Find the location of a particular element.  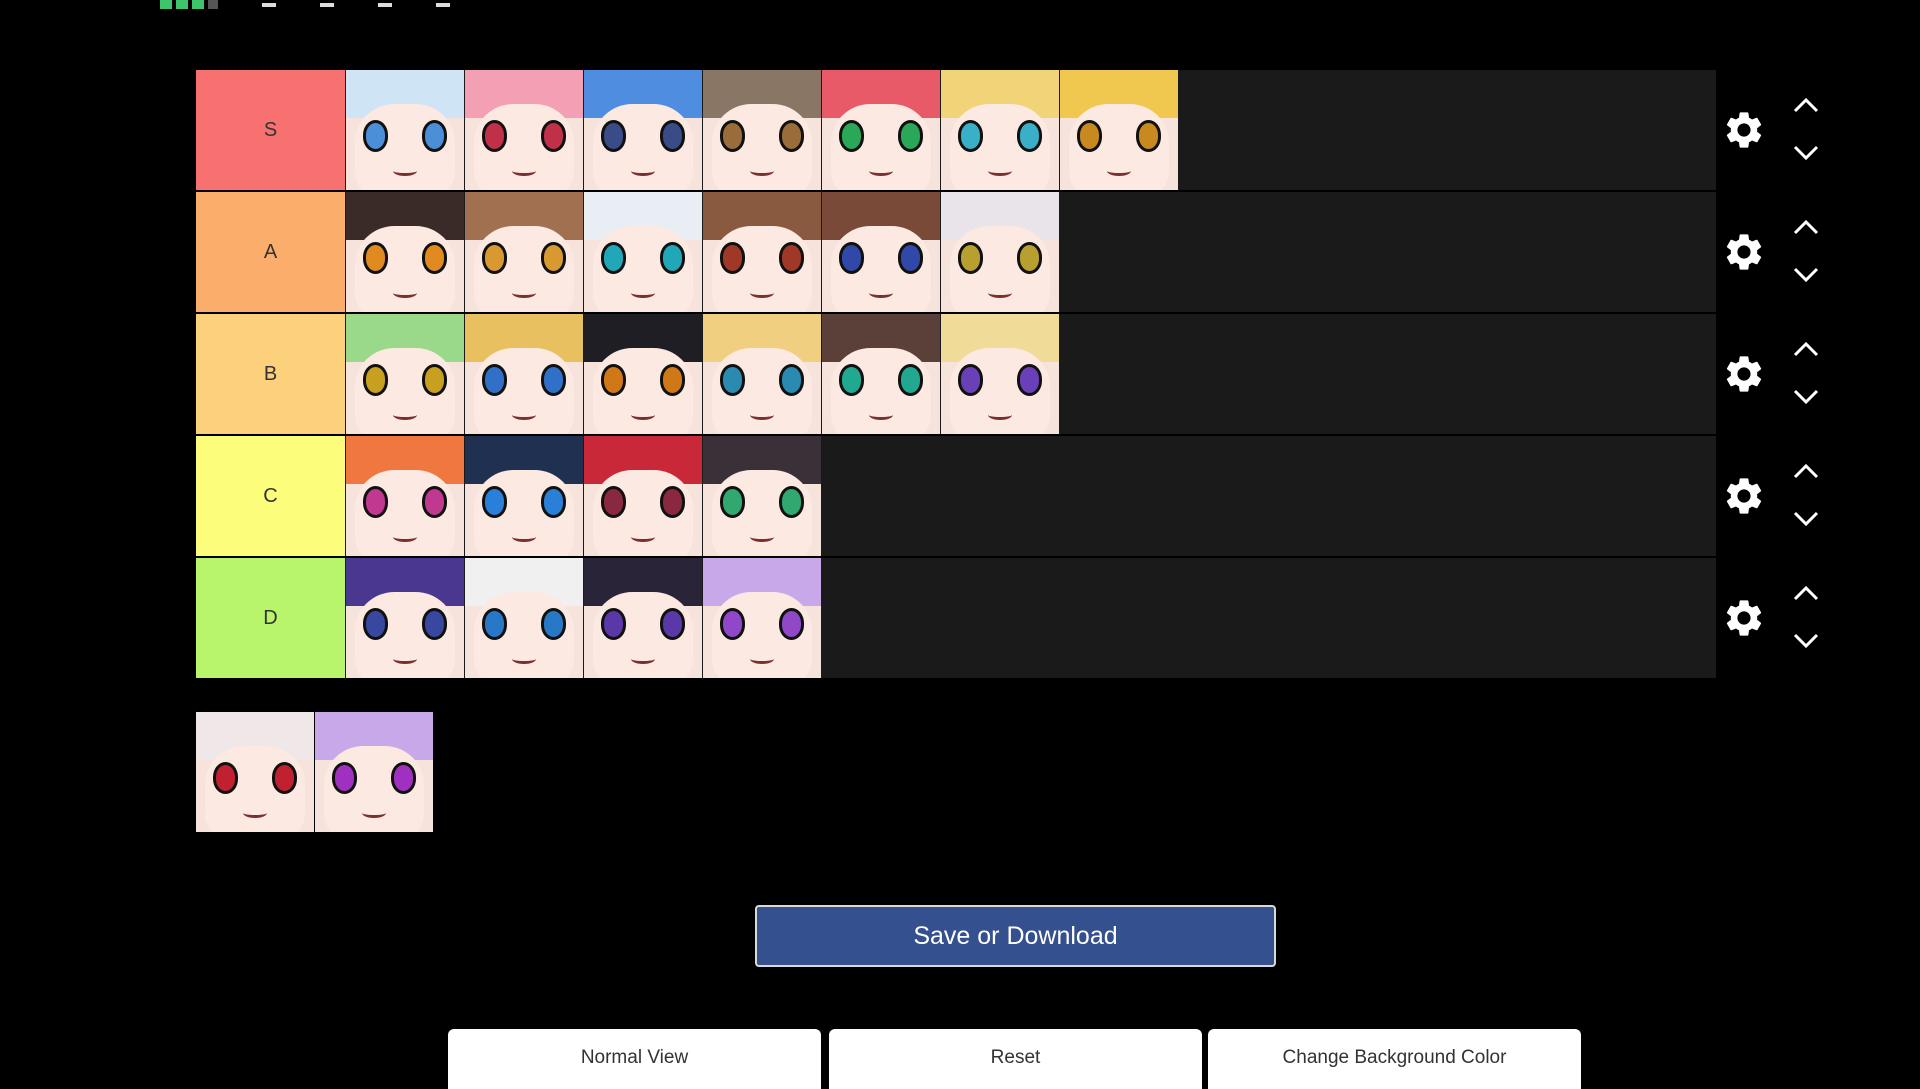

tier-label: D is located at coordinates (270, 618).